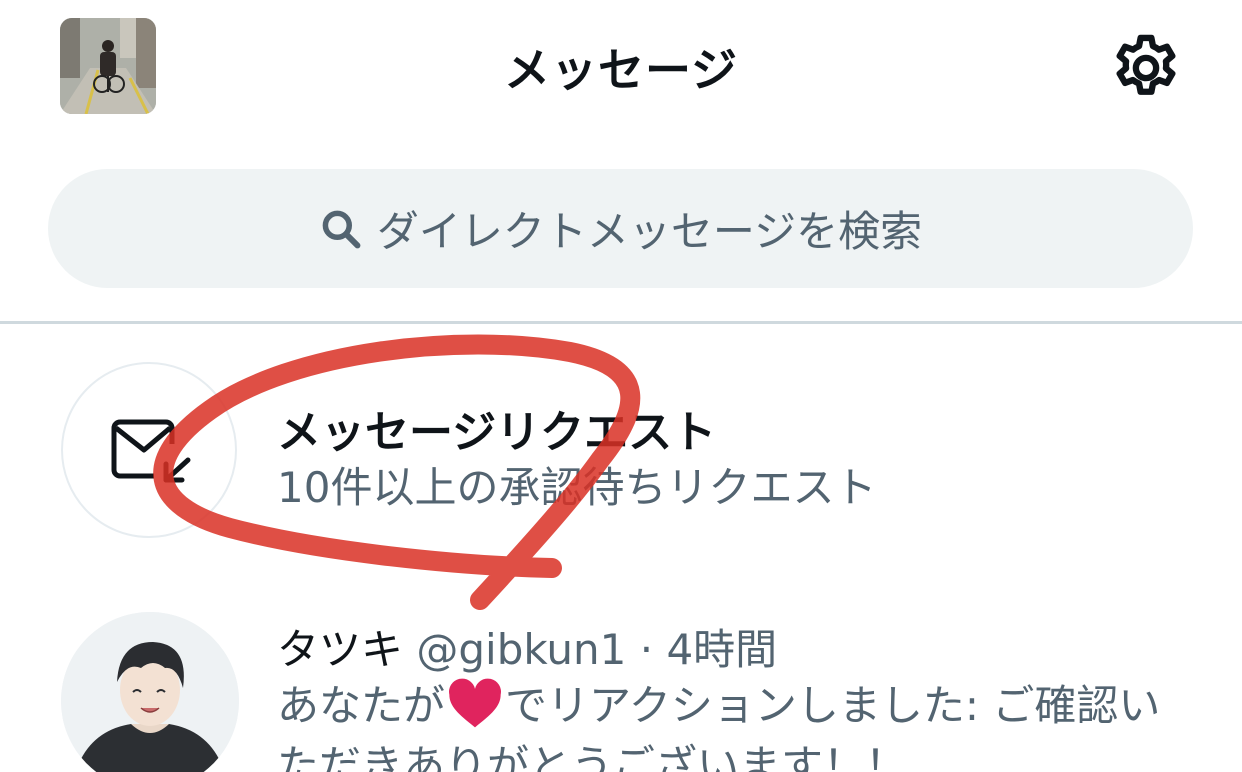 The width and height of the screenshot is (1242, 772). I want to click on search-icon, so click(341, 229).